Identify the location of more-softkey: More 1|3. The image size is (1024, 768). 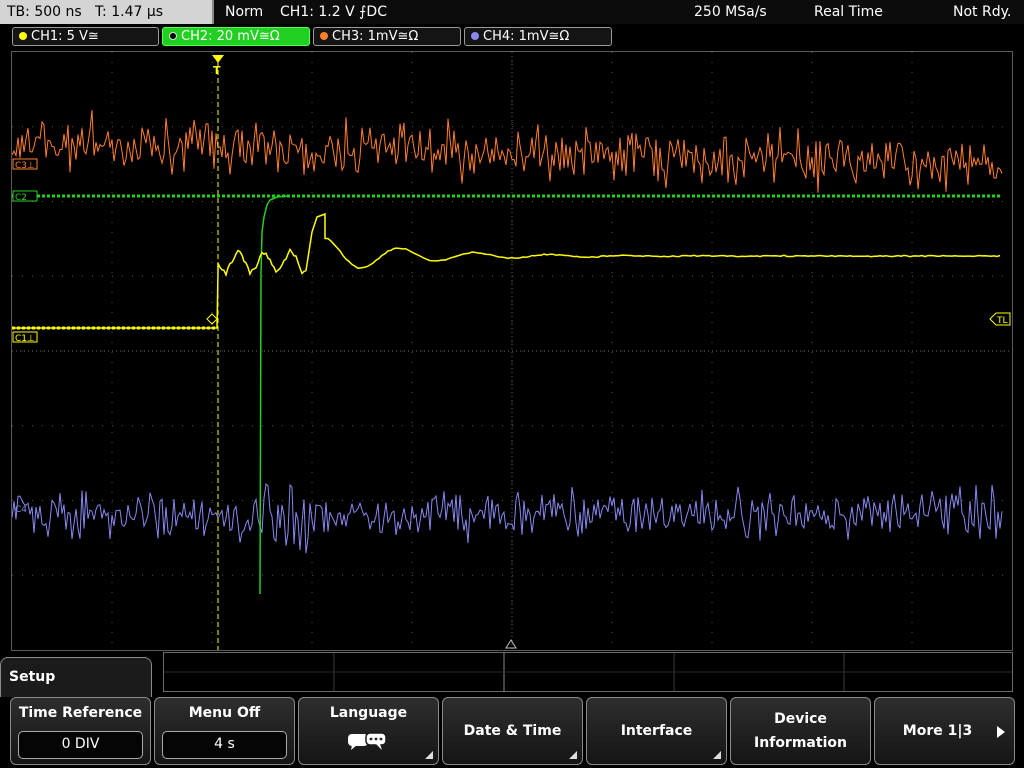
(944, 731).